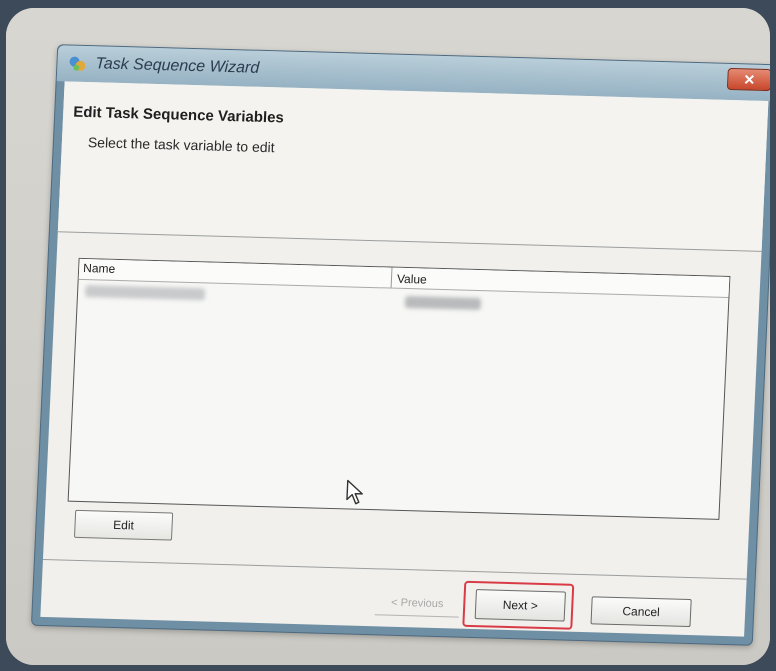 Image resolution: width=776 pixels, height=671 pixels. I want to click on page-title: Edit Task Sequence Variables, so click(178, 115).